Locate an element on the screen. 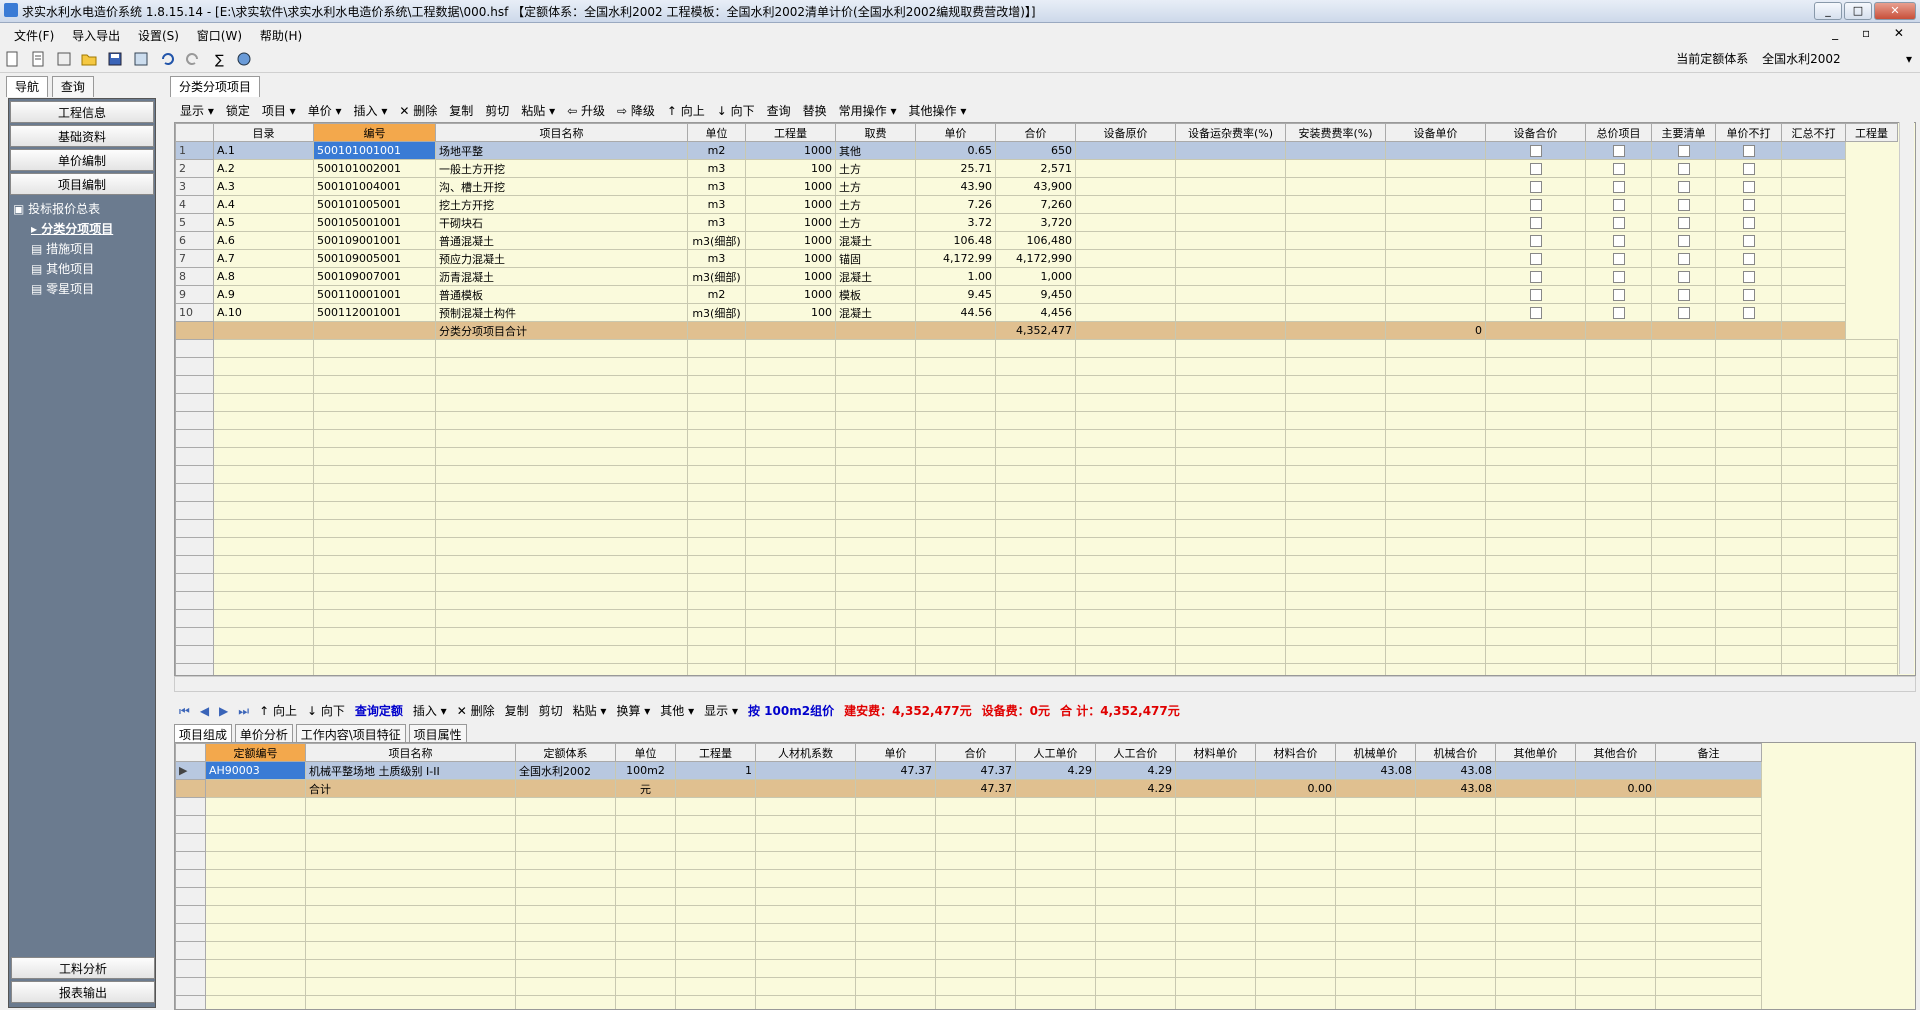  toolbar-button: 锁定 is located at coordinates (238, 110).